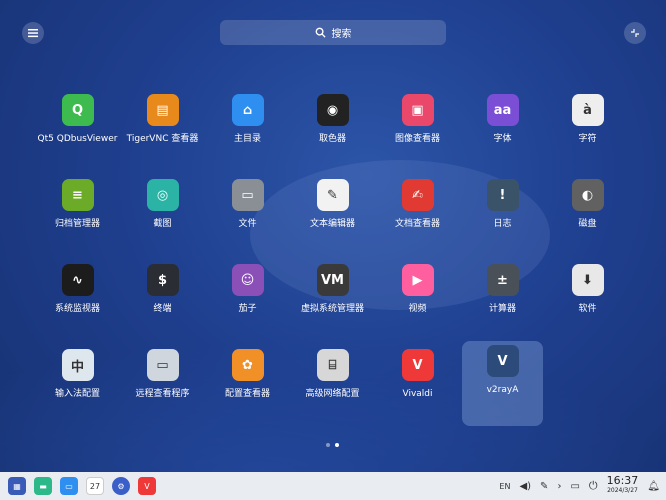  Describe the element at coordinates (504, 486) in the screenshot. I see `keyboard-layout-label: EN` at that location.